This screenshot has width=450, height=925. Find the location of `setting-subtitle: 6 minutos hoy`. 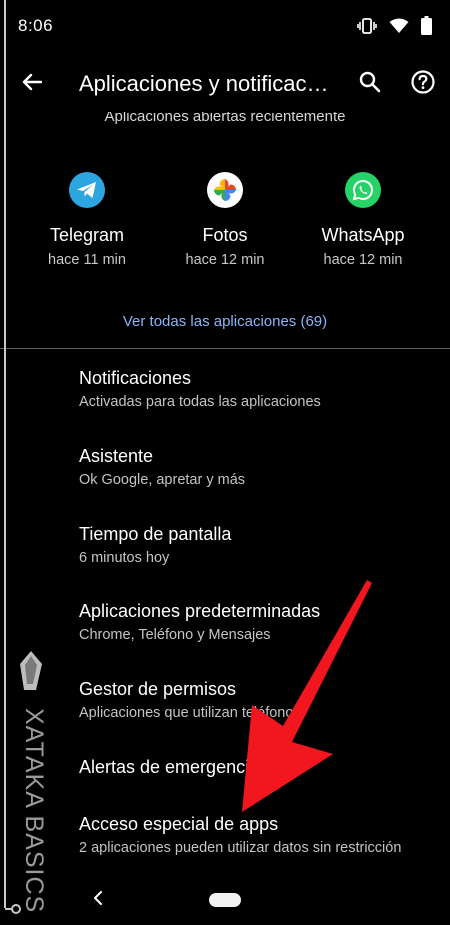

setting-subtitle: 6 minutos hoy is located at coordinates (124, 558).